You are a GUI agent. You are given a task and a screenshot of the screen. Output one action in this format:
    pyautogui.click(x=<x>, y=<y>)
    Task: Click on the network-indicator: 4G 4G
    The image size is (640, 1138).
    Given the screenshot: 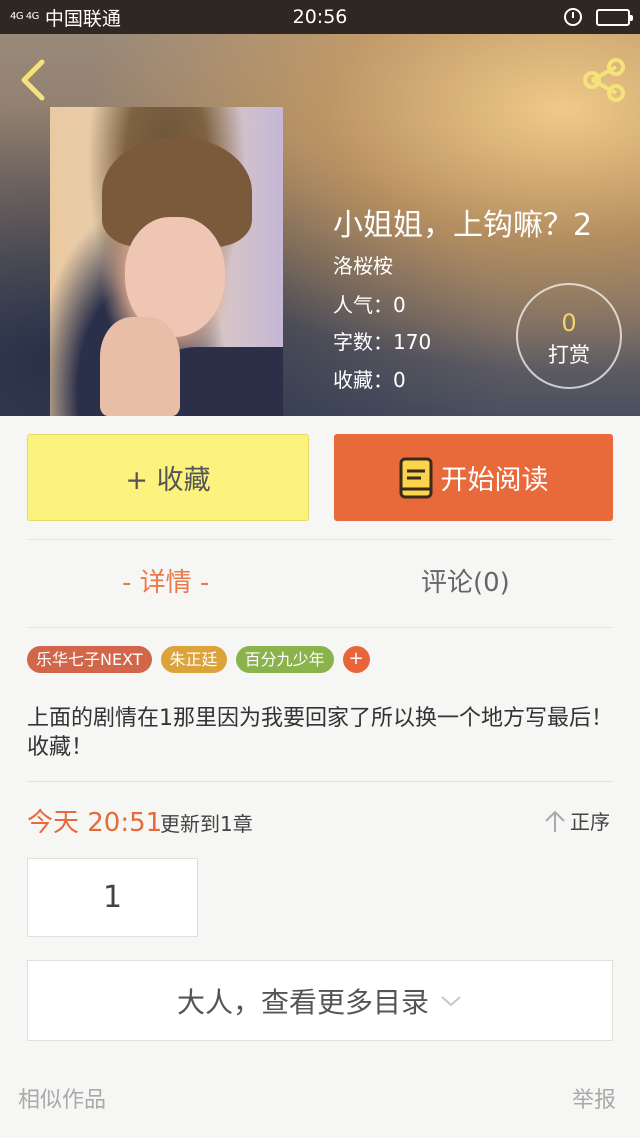 What is the action you would take?
    pyautogui.click(x=24, y=16)
    